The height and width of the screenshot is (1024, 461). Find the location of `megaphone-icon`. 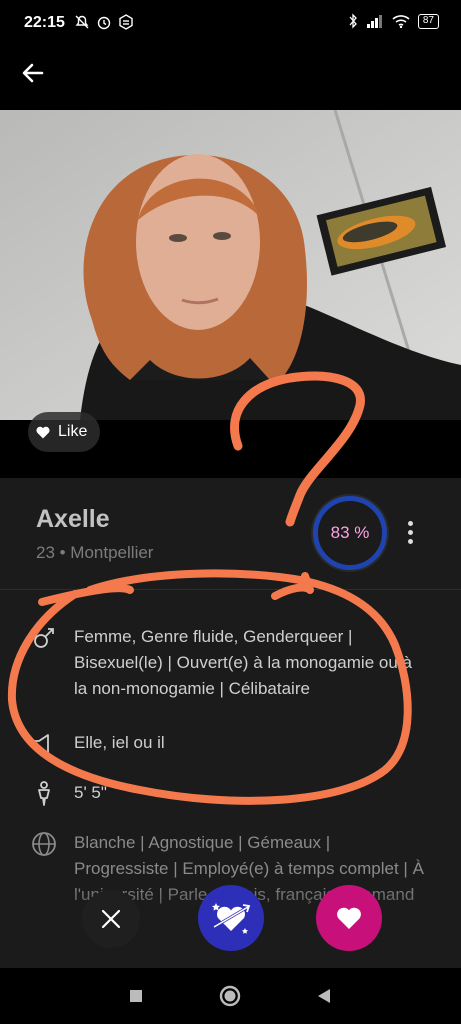

megaphone-icon is located at coordinates (41, 744).